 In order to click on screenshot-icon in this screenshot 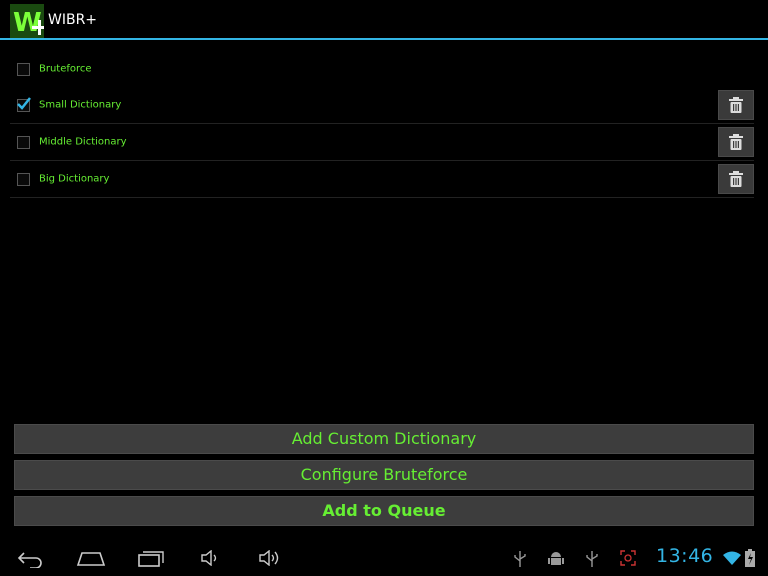, I will do `click(628, 558)`.